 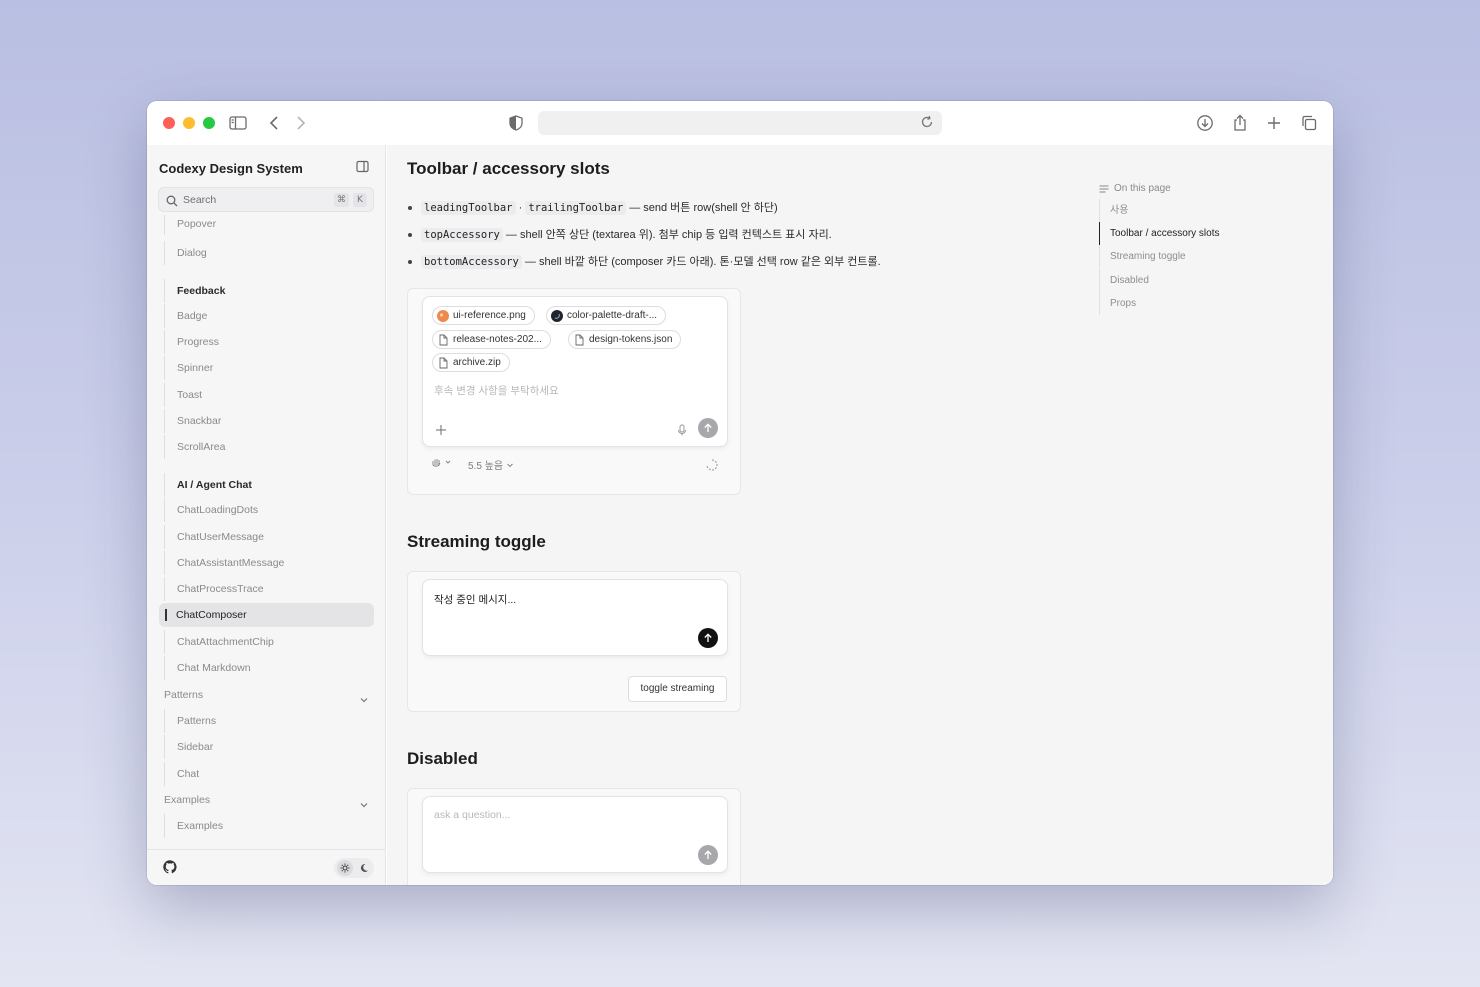 I want to click on sidebar-item-chat: Chat, so click(x=263, y=774).